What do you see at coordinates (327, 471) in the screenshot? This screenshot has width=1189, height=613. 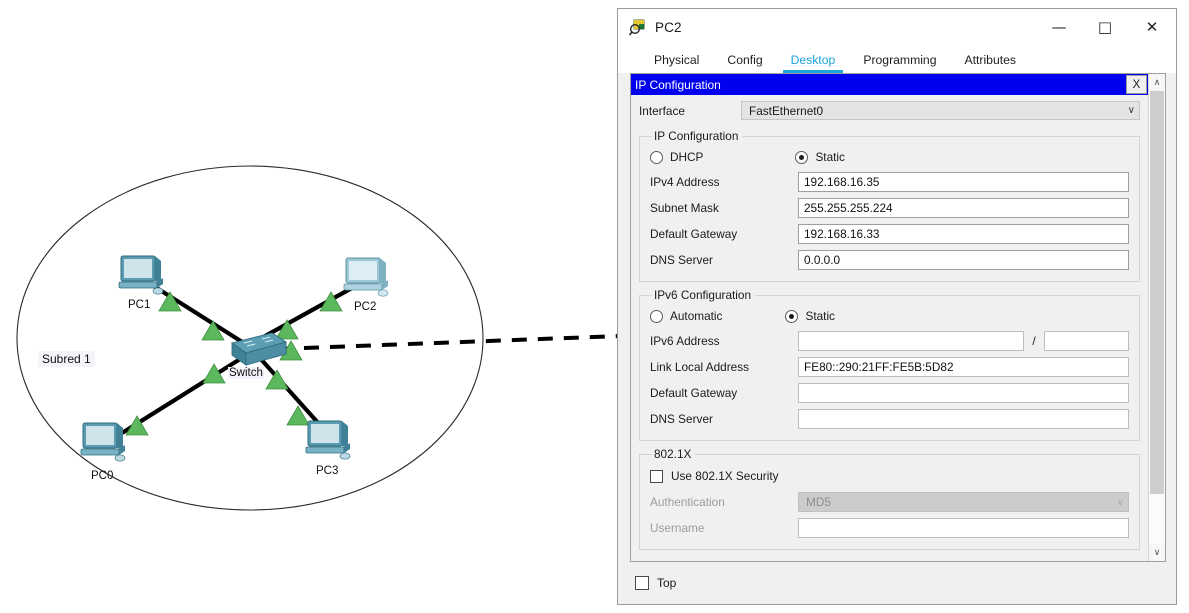 I see `device-label-pc3: PC3` at bounding box center [327, 471].